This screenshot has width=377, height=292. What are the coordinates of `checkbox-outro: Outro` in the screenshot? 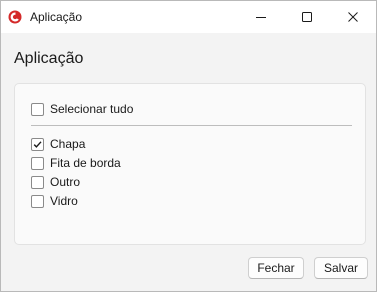 It's located at (55, 182).